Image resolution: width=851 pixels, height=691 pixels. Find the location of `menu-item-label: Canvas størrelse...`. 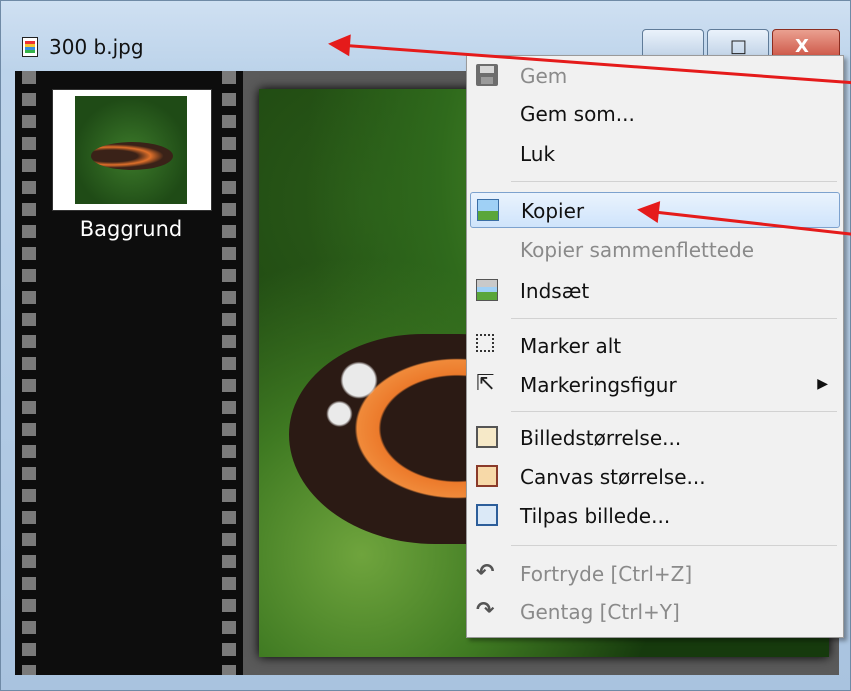

menu-item-label: Canvas størrelse... is located at coordinates (613, 477).